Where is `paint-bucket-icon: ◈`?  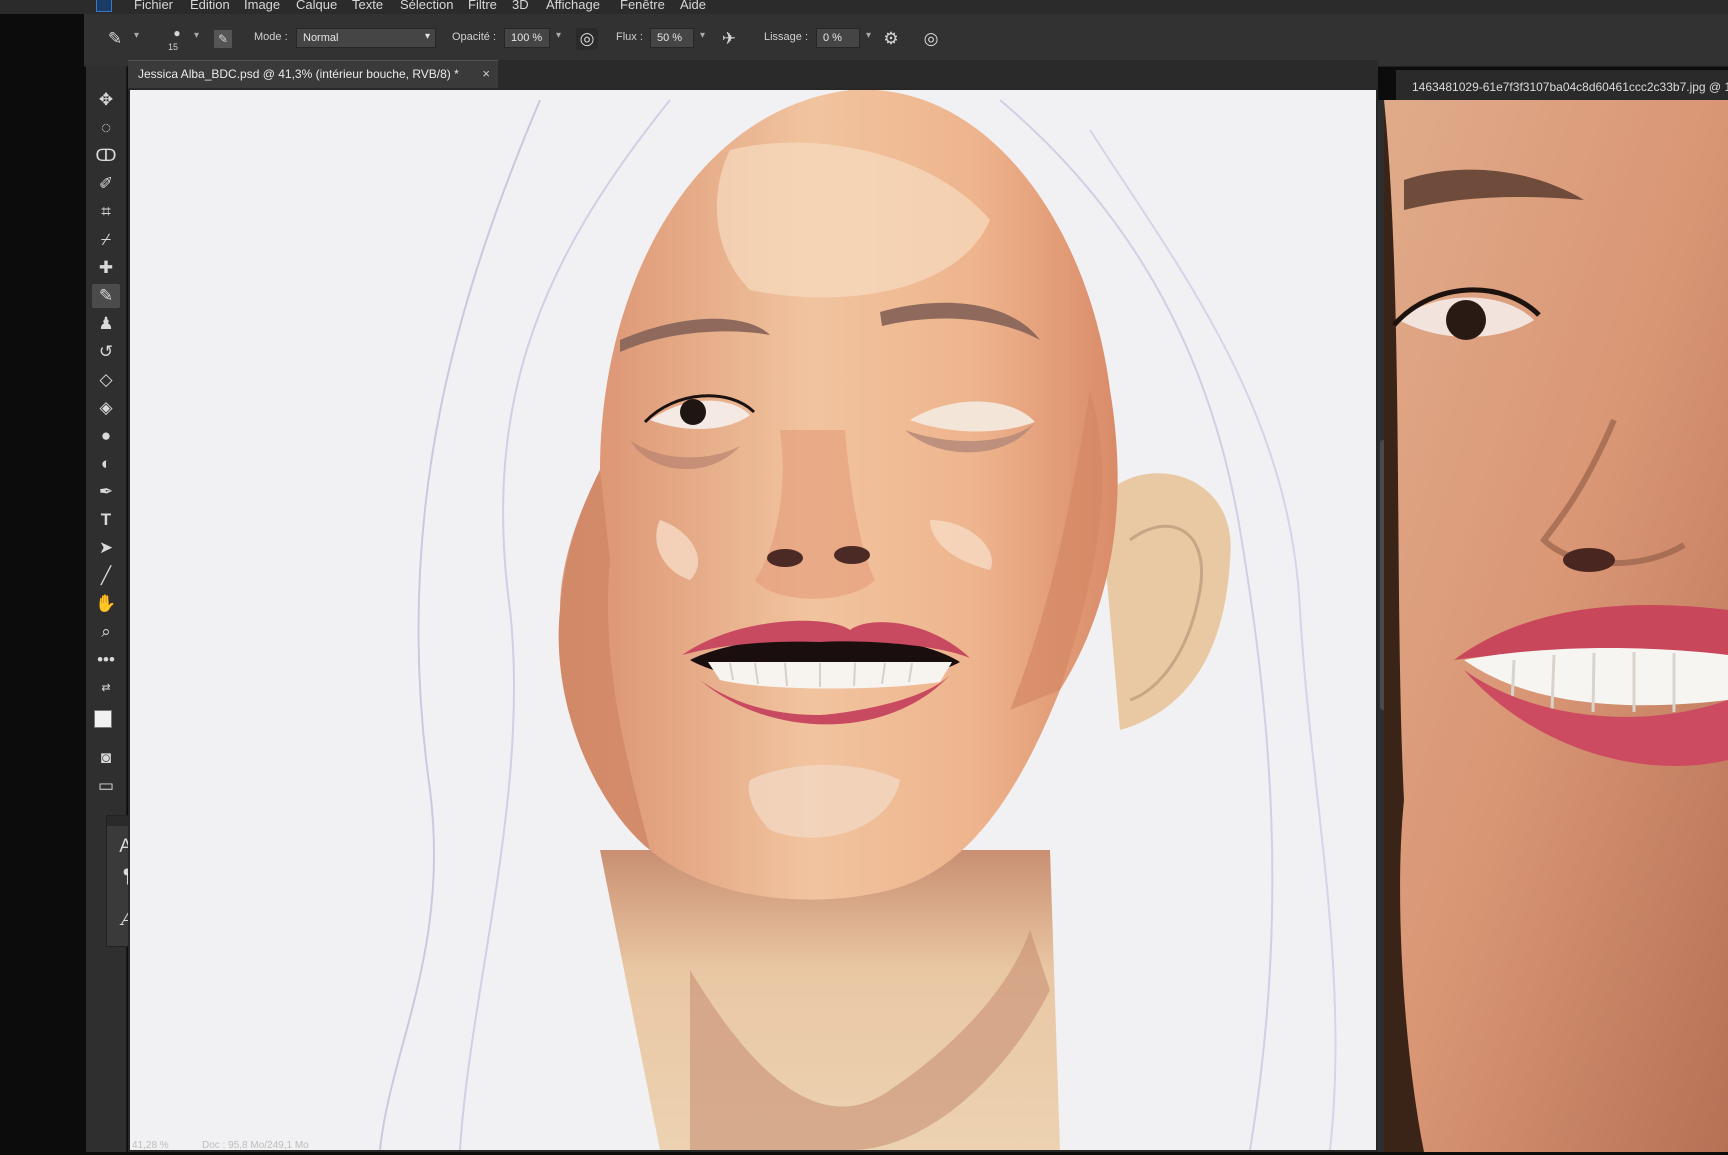 paint-bucket-icon: ◈ is located at coordinates (106, 408).